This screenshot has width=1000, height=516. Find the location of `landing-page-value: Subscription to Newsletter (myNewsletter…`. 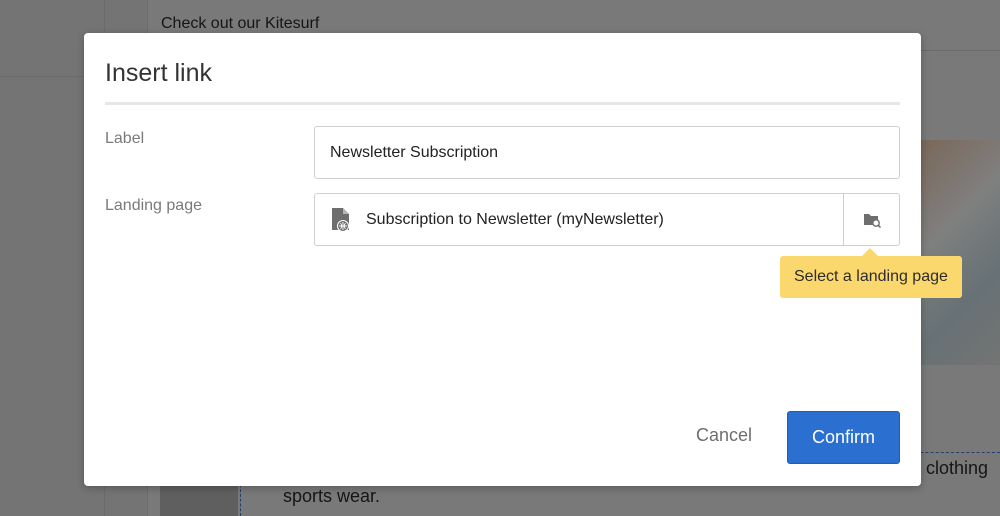

landing-page-value: Subscription to Newsletter (myNewsletter… is located at coordinates (515, 219).